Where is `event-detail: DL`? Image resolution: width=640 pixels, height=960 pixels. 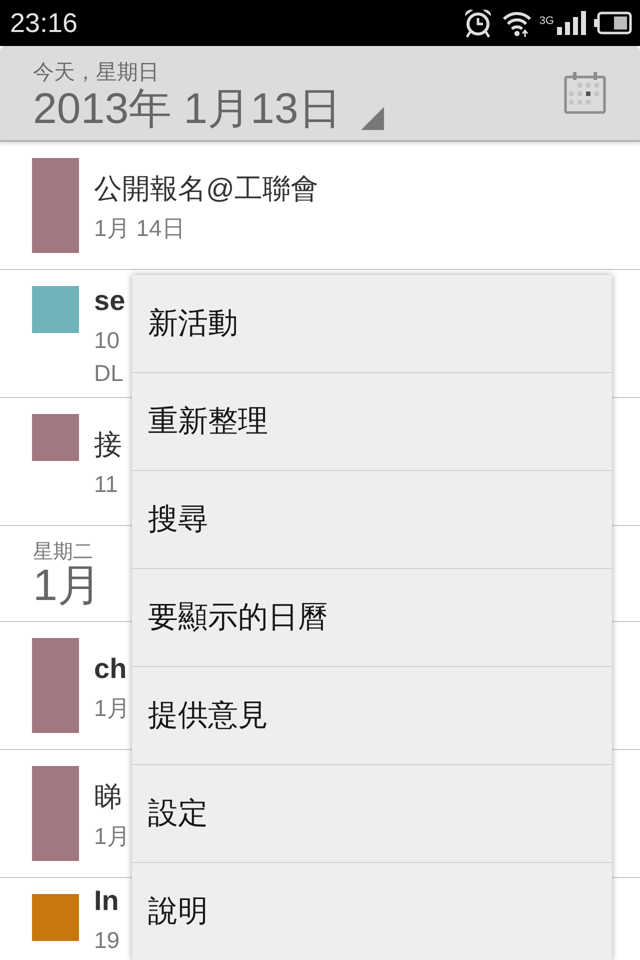 event-detail: DL is located at coordinates (109, 373).